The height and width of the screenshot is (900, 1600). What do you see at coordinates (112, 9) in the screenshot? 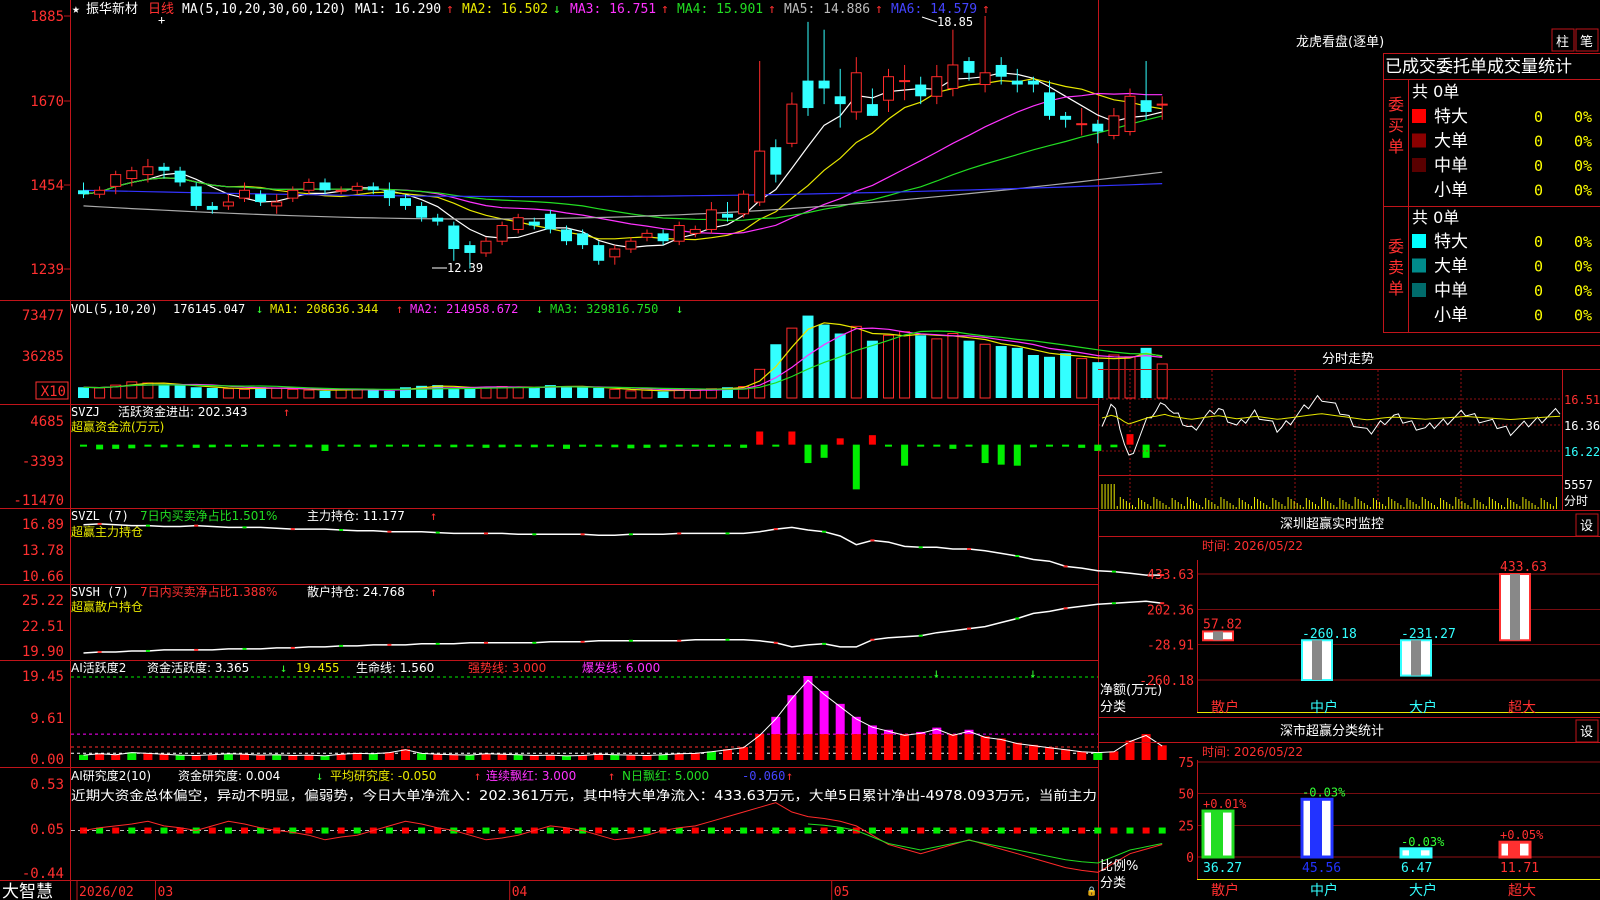
I see `stock-name: 振华新材` at bounding box center [112, 9].